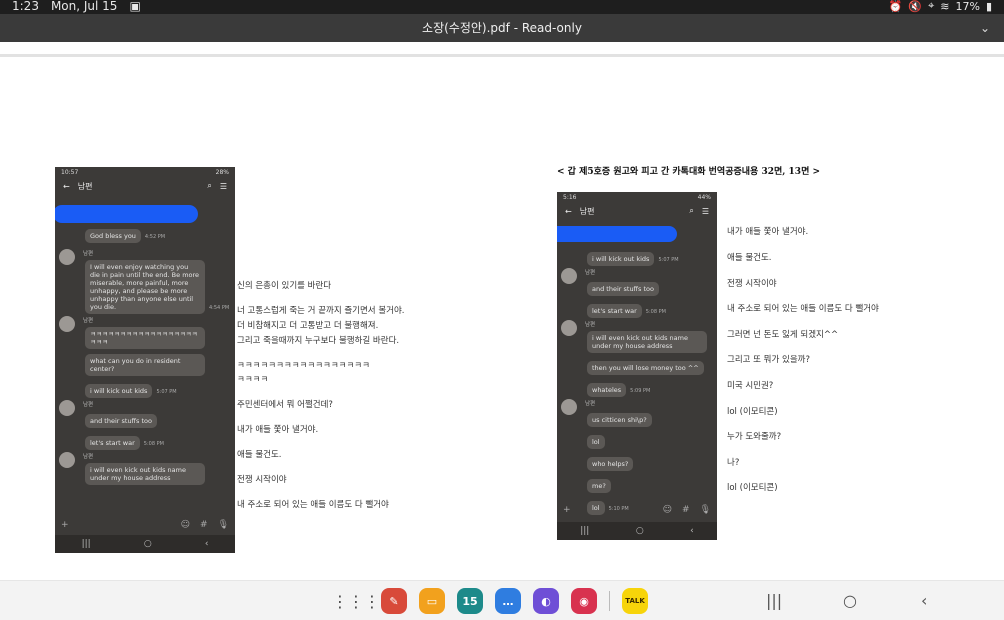  Describe the element at coordinates (752, 284) in the screenshot. I see `translation-line: 전쟁 시작이야` at that location.